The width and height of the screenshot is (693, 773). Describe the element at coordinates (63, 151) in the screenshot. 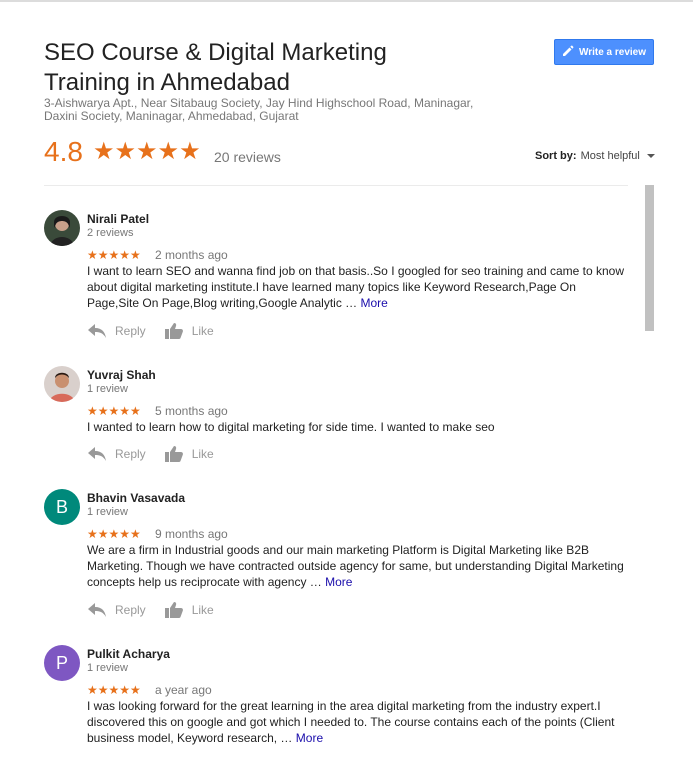

I see `average-rating: 4.8` at that location.